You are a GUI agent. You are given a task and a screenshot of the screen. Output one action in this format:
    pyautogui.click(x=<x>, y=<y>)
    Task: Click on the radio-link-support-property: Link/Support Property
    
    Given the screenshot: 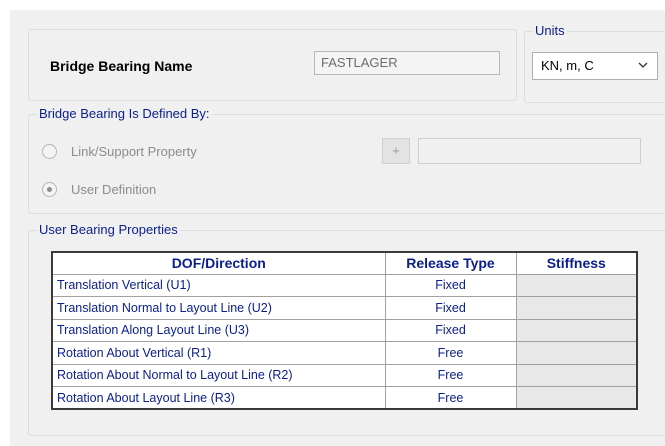 What is the action you would take?
    pyautogui.click(x=119, y=151)
    